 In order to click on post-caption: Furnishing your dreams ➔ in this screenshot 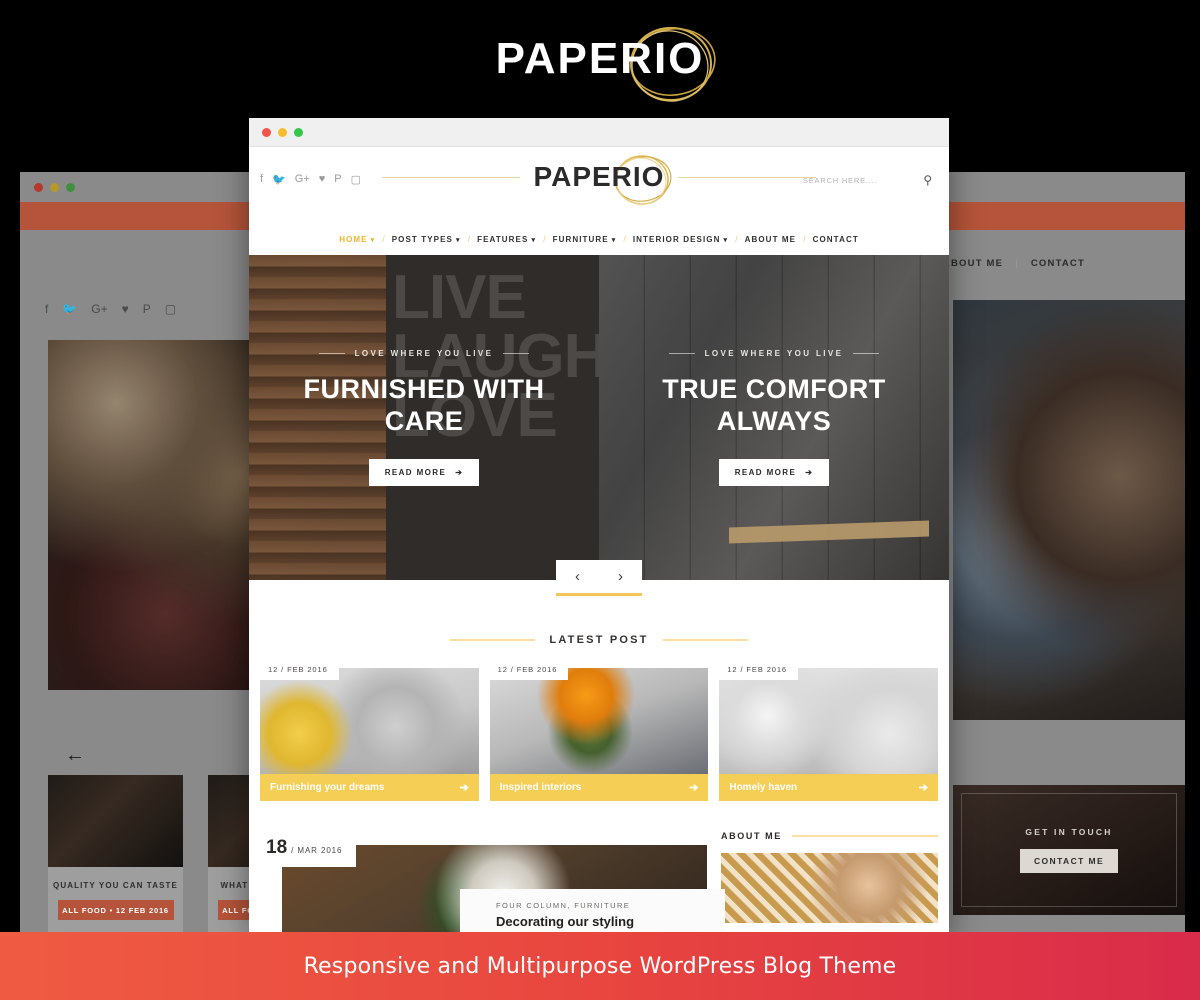, I will do `click(369, 787)`.